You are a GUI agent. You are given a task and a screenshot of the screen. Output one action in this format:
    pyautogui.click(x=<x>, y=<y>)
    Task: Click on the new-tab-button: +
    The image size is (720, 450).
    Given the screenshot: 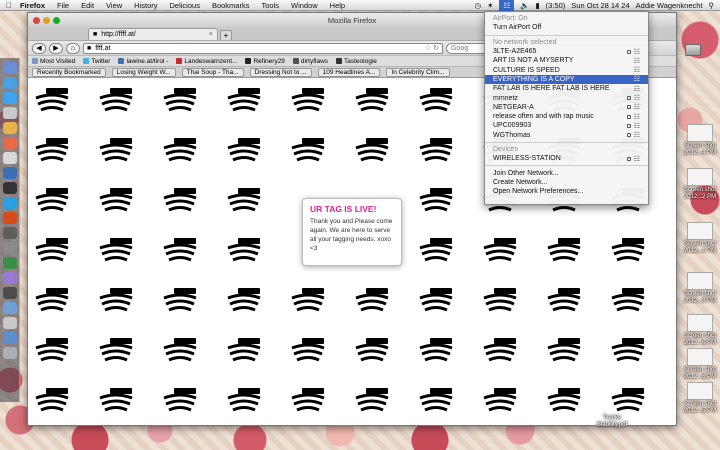 What is the action you would take?
    pyautogui.click(x=226, y=35)
    